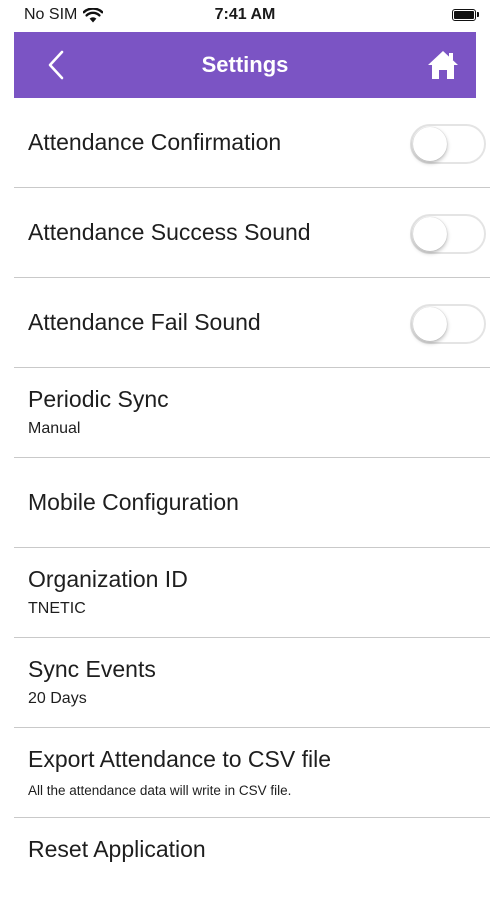  Describe the element at coordinates (252, 683) in the screenshot. I see `setting-sync-events: Sync Events 20 Days` at that location.